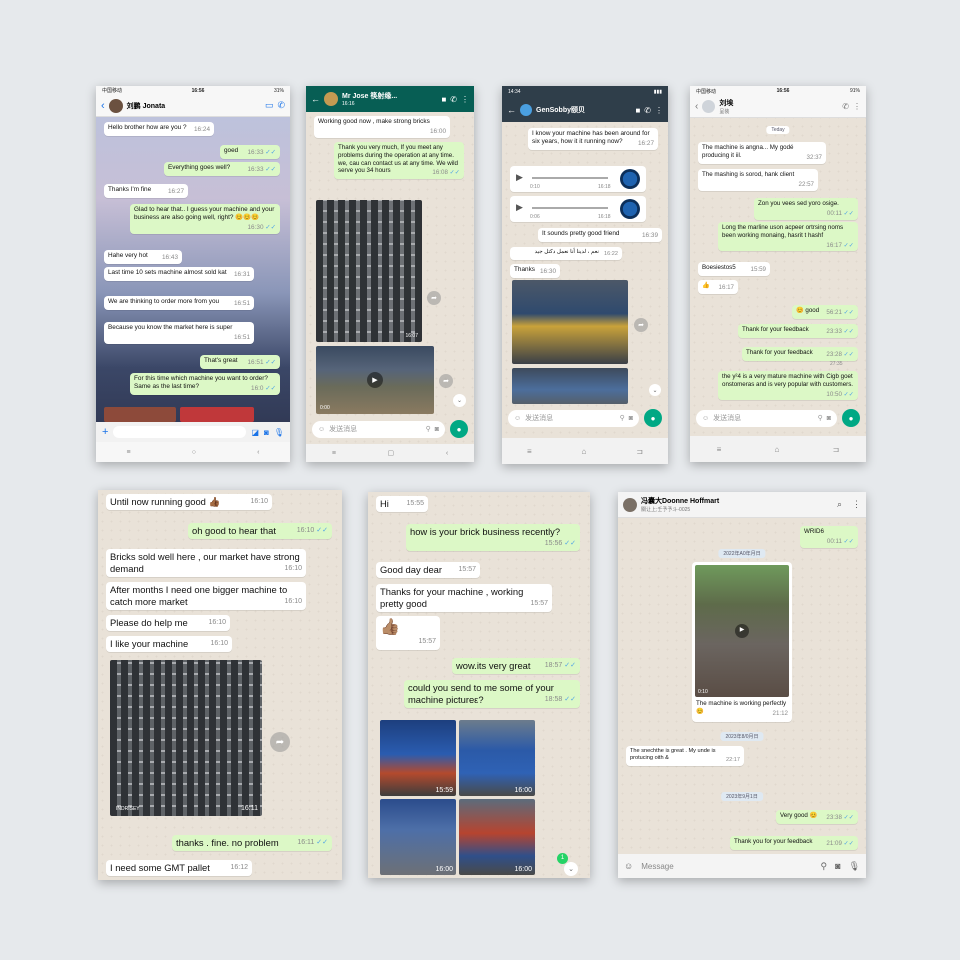 Image resolution: width=960 pixels, height=960 pixels. What do you see at coordinates (222, 169) in the screenshot?
I see `message-bubble: Everything goes well? 16:33 ✓✓` at bounding box center [222, 169].